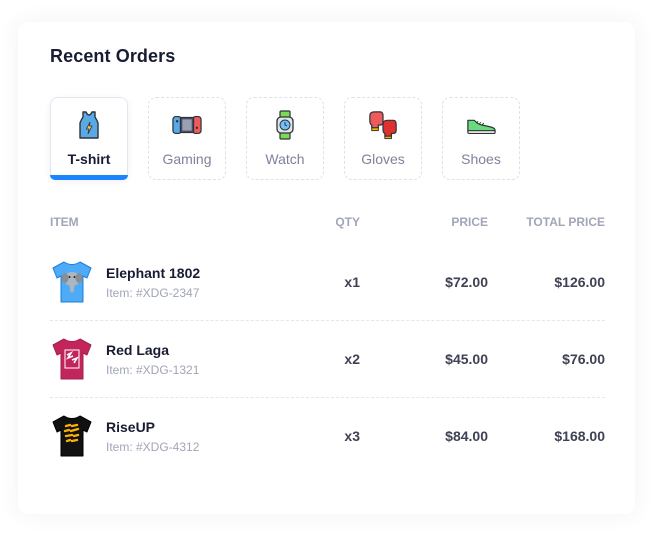  I want to click on column-header-qty: QTY, so click(347, 222).